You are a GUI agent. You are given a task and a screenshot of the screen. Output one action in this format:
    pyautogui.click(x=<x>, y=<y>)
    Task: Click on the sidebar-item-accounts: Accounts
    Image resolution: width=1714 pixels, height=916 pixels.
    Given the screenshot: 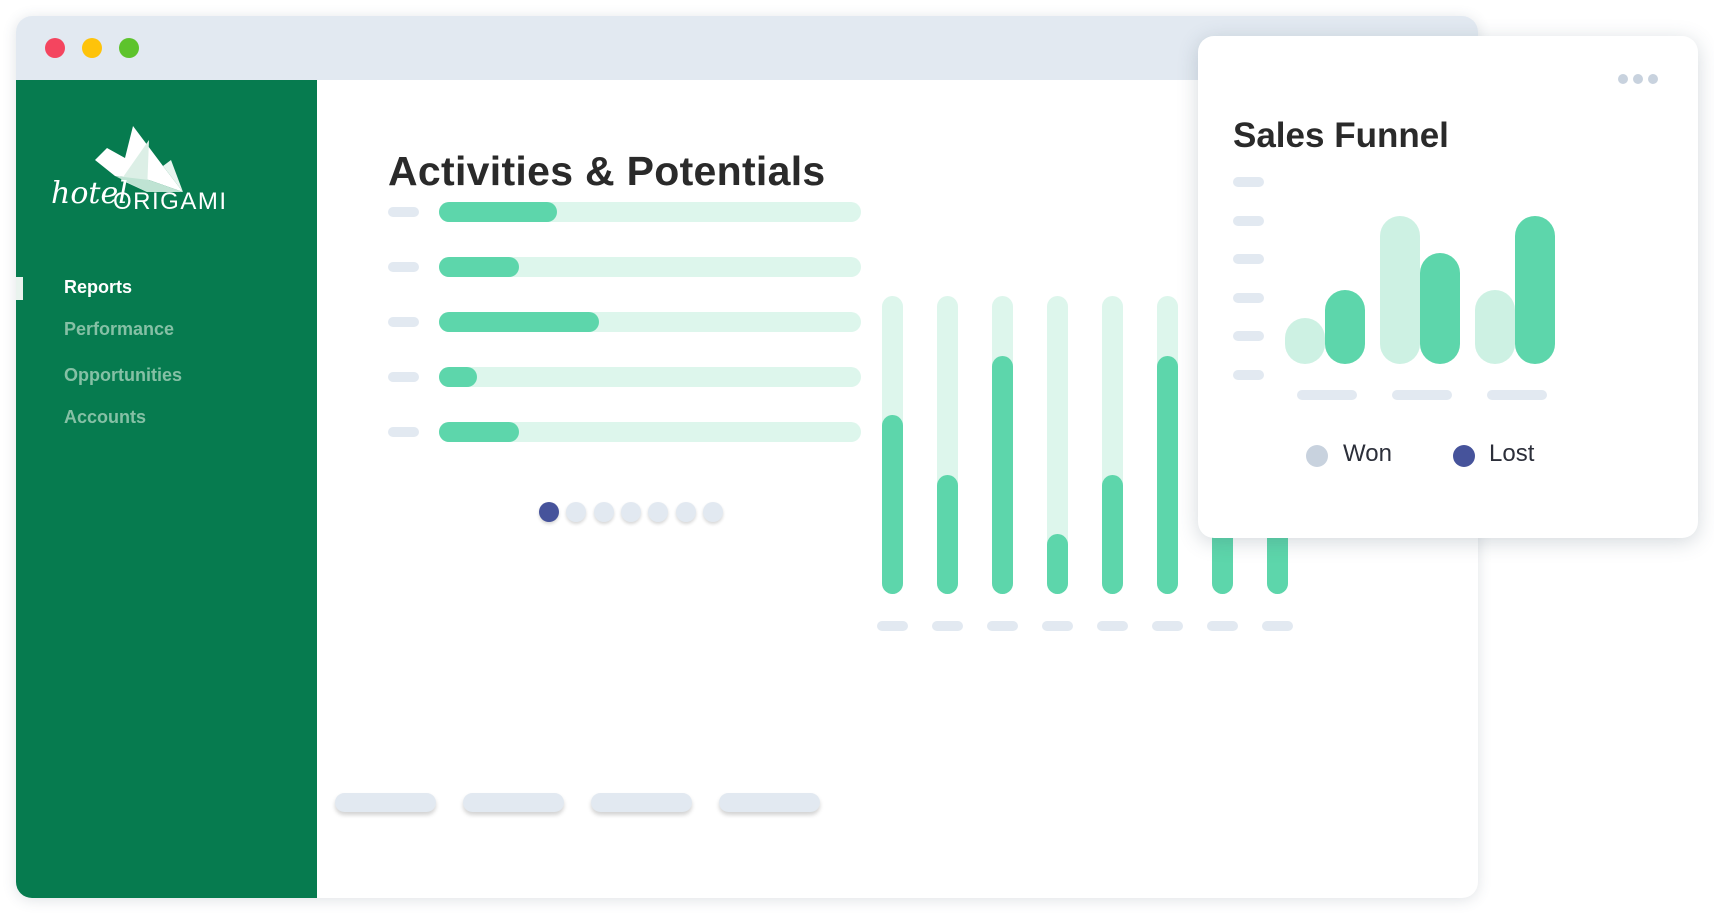 What is the action you would take?
    pyautogui.click(x=105, y=417)
    